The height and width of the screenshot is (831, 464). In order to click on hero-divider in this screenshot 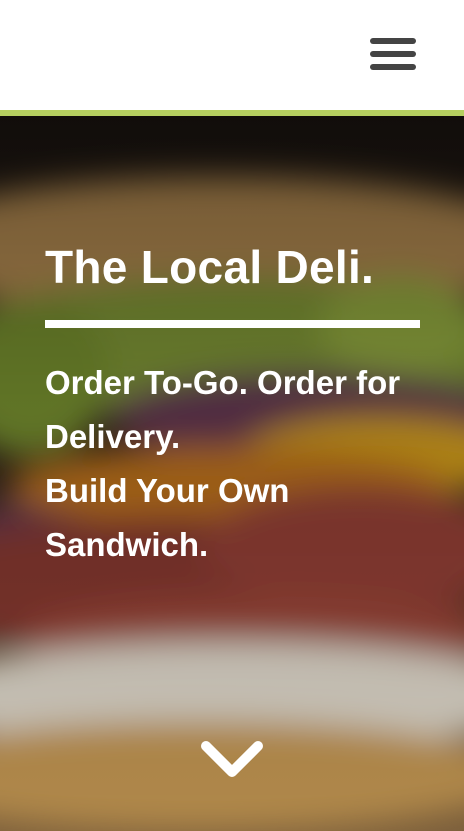, I will do `click(232, 324)`.